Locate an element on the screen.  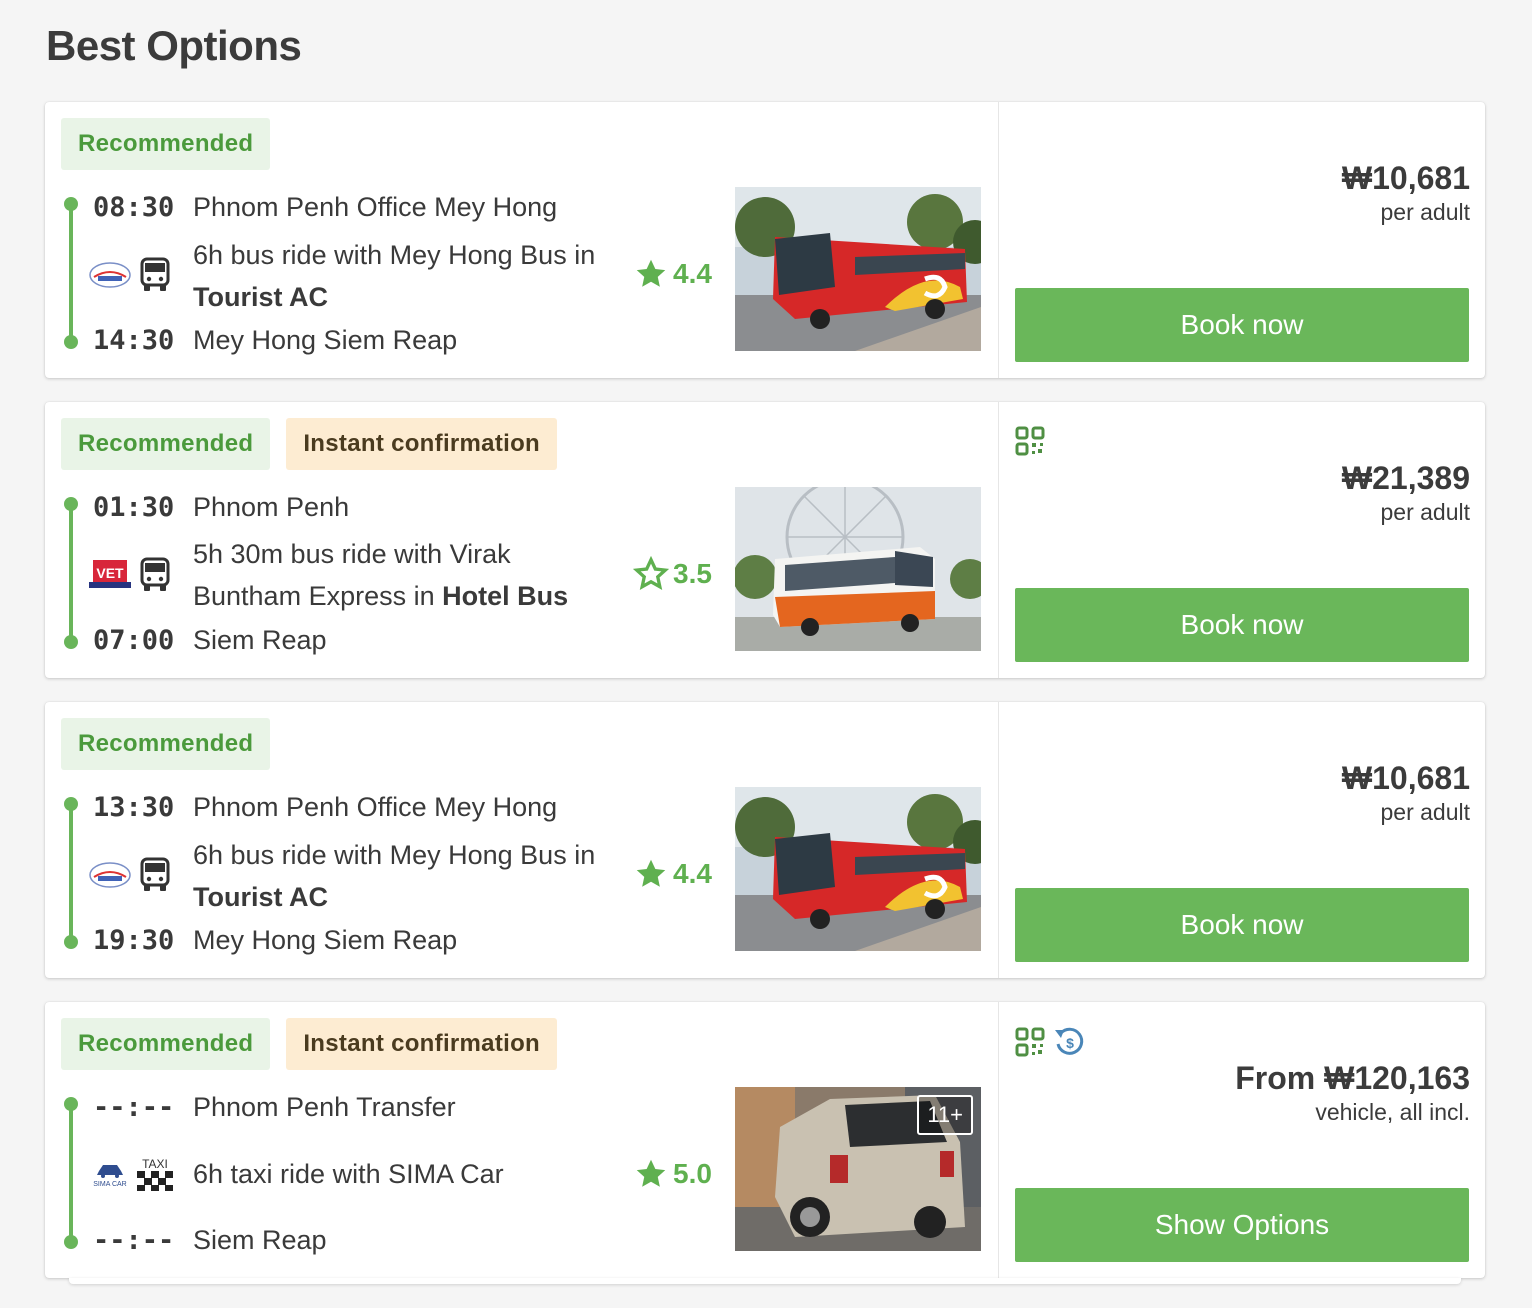
sima-car-logo-icon: SIMA CAR is located at coordinates (110, 1174).